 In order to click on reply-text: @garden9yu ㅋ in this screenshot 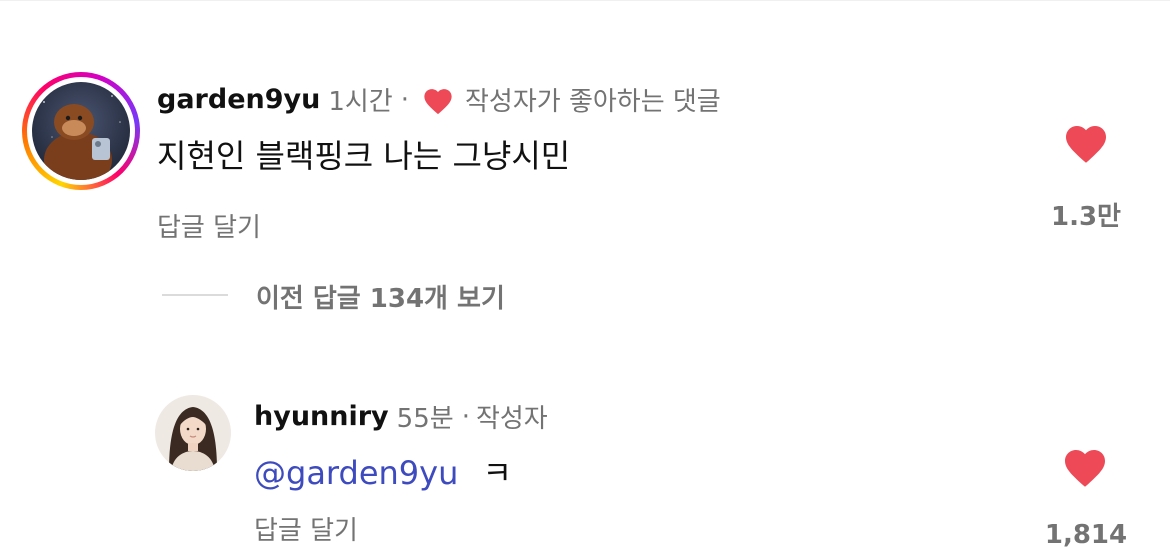, I will do `click(383, 471)`.